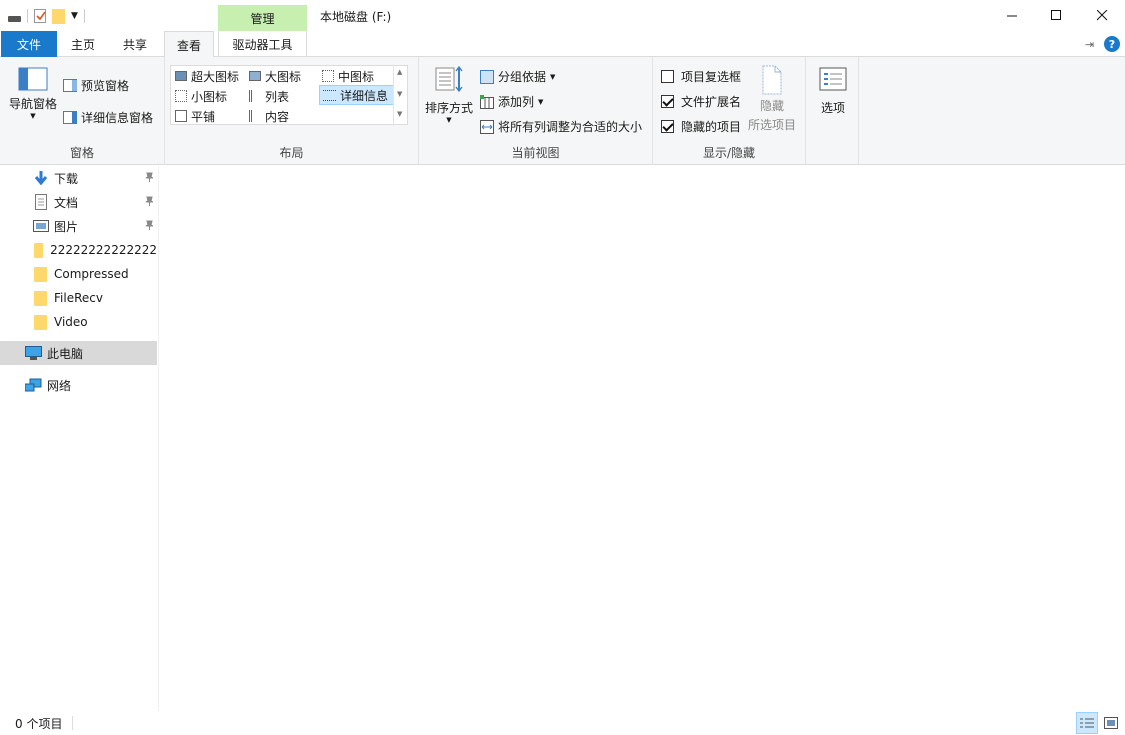 This screenshot has width=1125, height=735. What do you see at coordinates (83, 44) in the screenshot?
I see `tab-home: 主页` at bounding box center [83, 44].